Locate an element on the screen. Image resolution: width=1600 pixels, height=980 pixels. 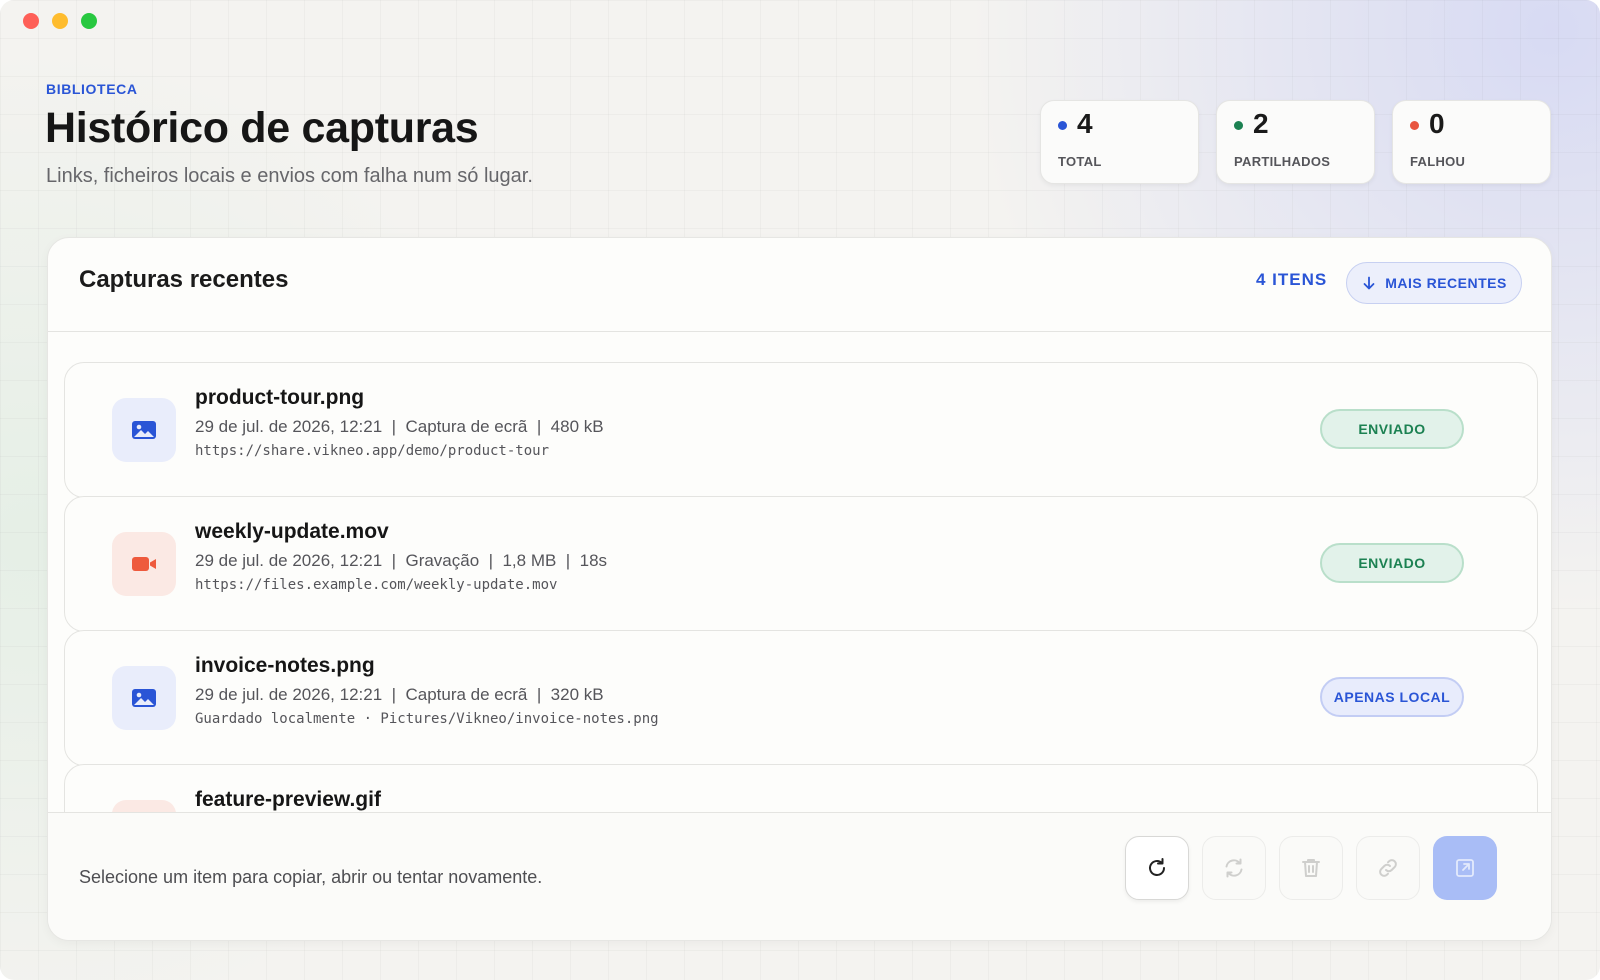
stat-label: FALHOU is located at coordinates (1438, 161).